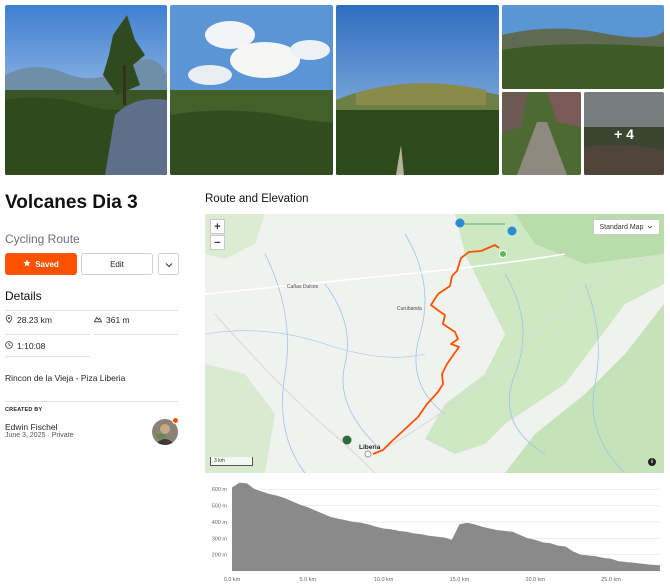 The height and width of the screenshot is (584, 670). What do you see at coordinates (370, 447) in the screenshot?
I see `place-label-liberia: Liberia` at bounding box center [370, 447].